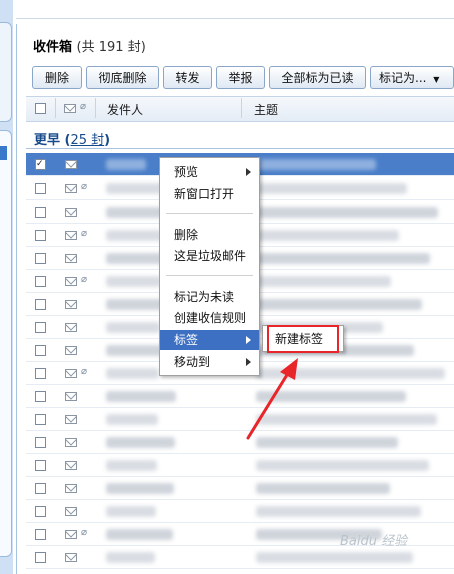 Image resolution: width=454 pixels, height=574 pixels. Describe the element at coordinates (412, 77) in the screenshot. I see `mark-as-dropdown: 标记为... ▼` at that location.